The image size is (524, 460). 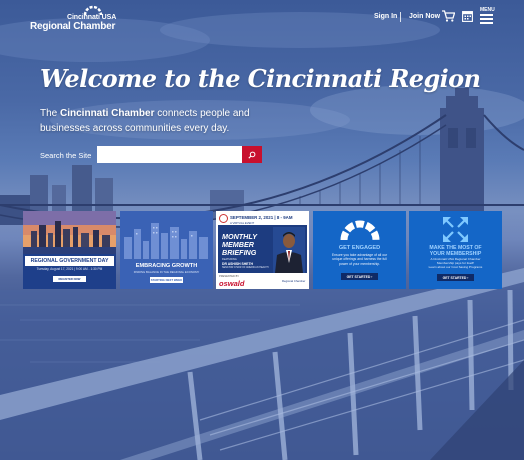 I want to click on search-input, so click(x=169, y=154).